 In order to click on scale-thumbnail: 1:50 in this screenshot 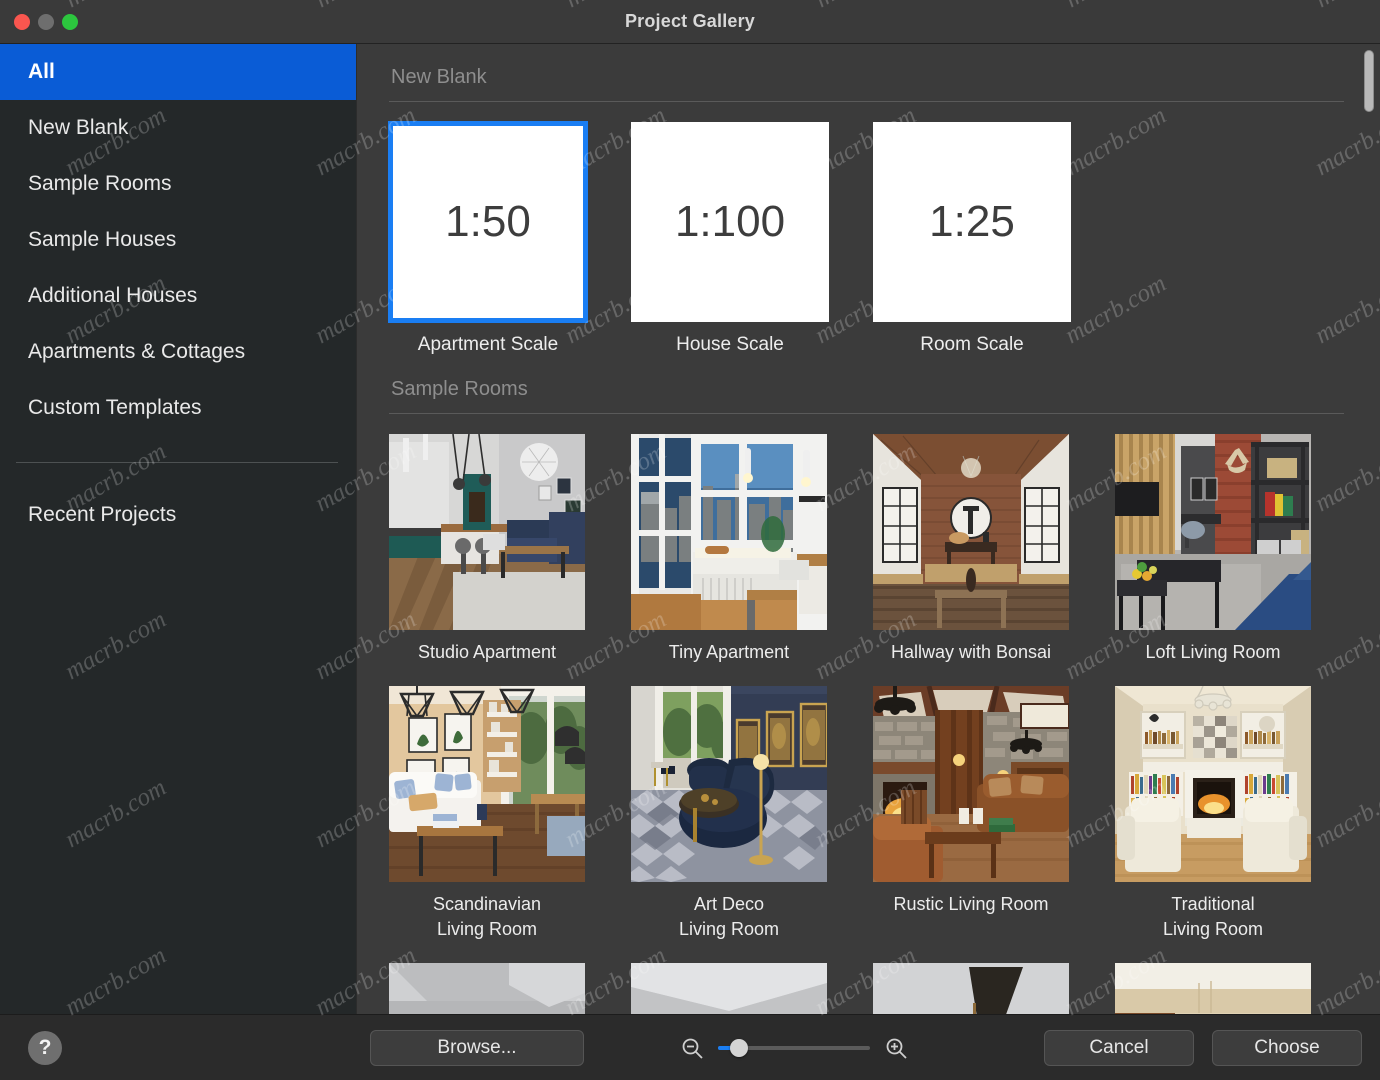, I will do `click(488, 222)`.